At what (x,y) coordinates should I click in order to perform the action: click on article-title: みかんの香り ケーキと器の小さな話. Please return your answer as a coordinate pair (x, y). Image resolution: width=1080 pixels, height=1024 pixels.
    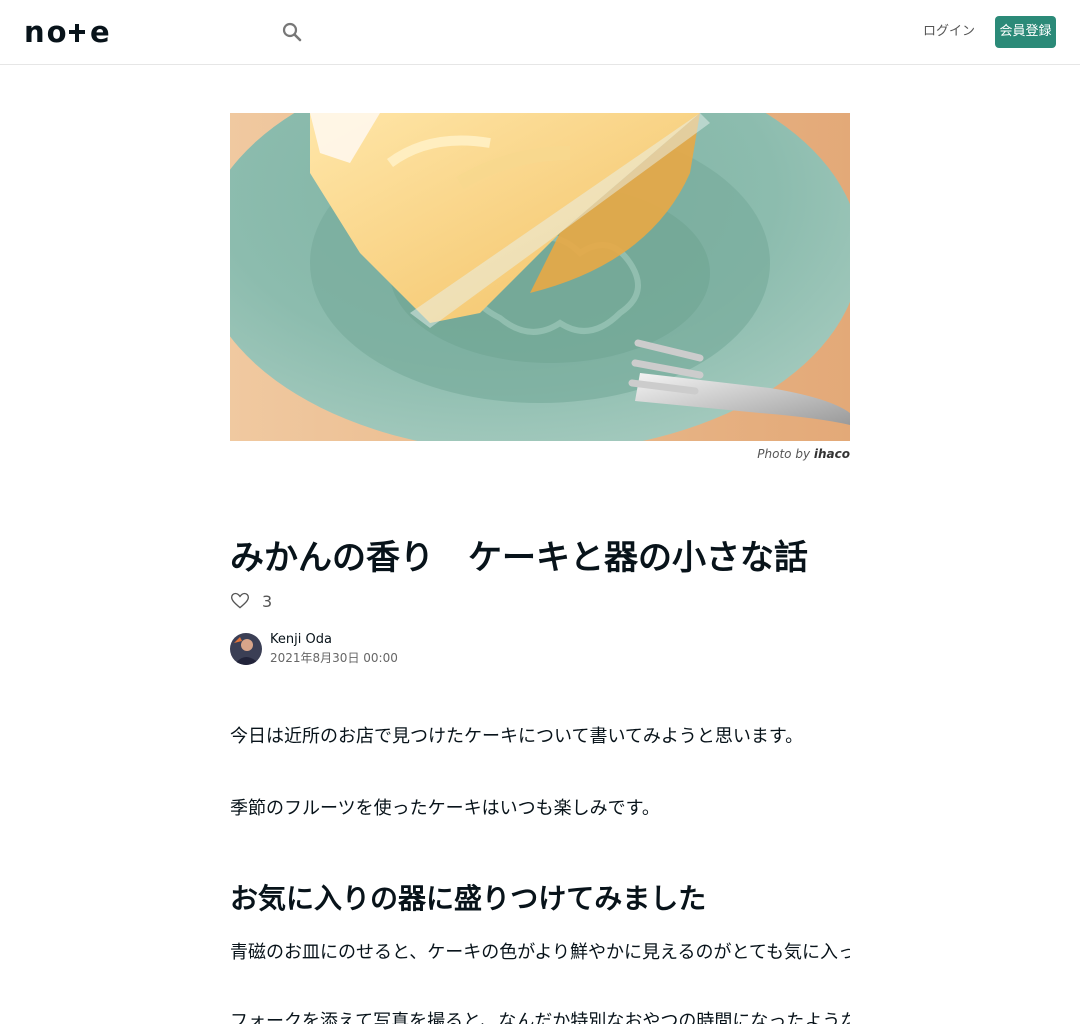
    Looking at the image, I should click on (519, 558).